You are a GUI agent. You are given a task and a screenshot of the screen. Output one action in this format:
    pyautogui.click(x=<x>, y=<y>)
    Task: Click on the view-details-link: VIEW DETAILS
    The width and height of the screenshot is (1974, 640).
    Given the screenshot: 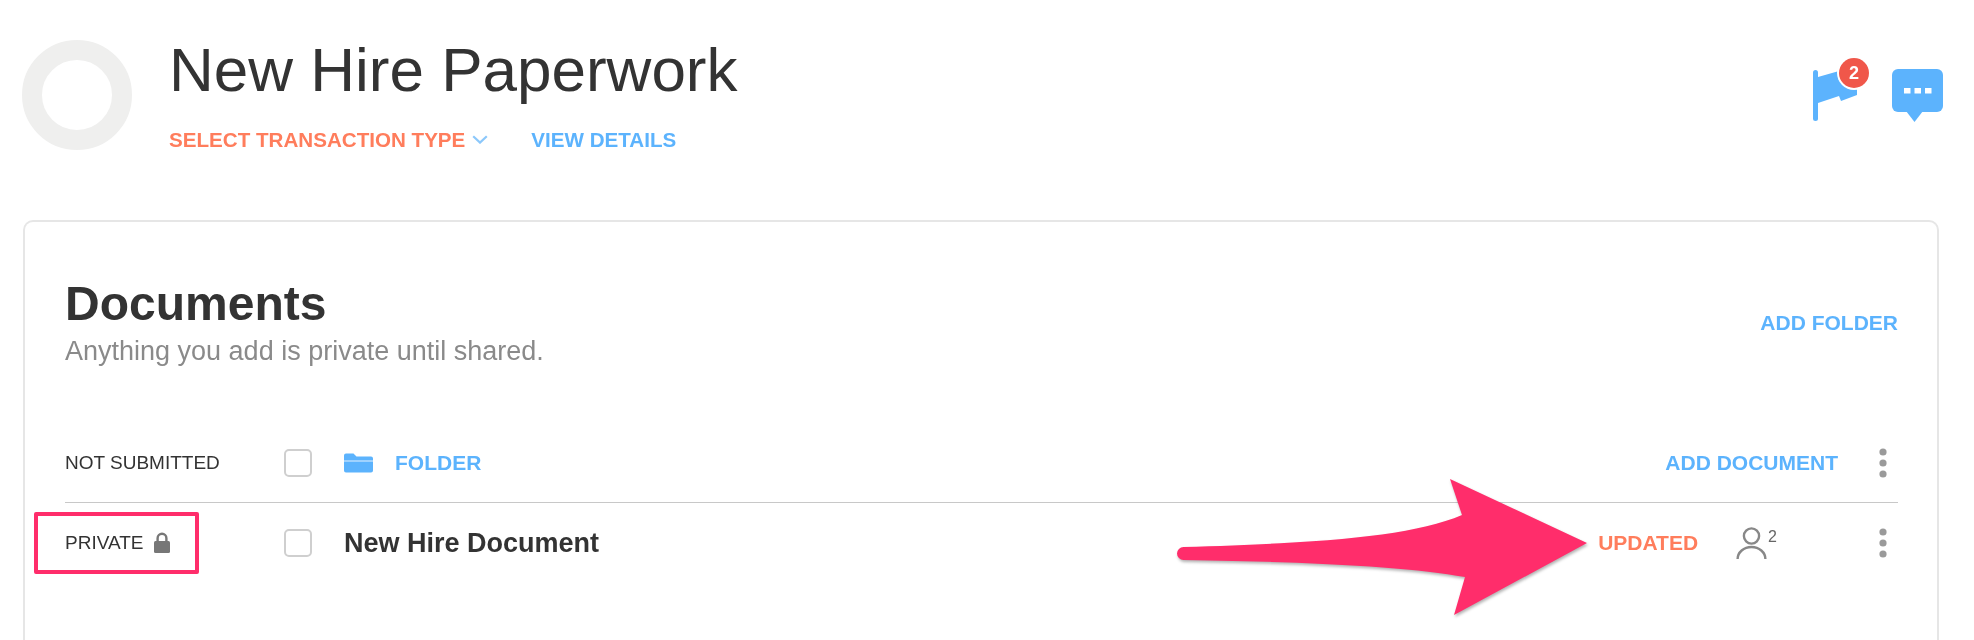 What is the action you would take?
    pyautogui.click(x=604, y=139)
    